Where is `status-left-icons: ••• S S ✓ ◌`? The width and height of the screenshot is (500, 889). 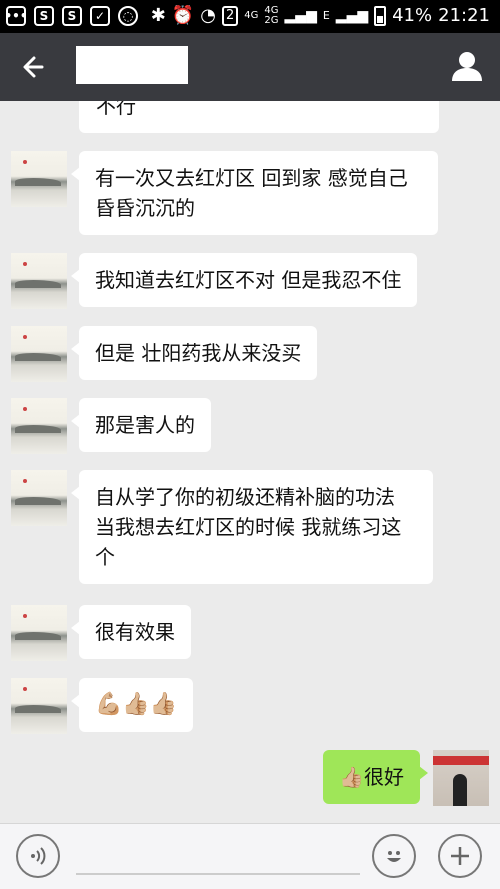 status-left-icons: ••• S S ✓ ◌ is located at coordinates (71, 16).